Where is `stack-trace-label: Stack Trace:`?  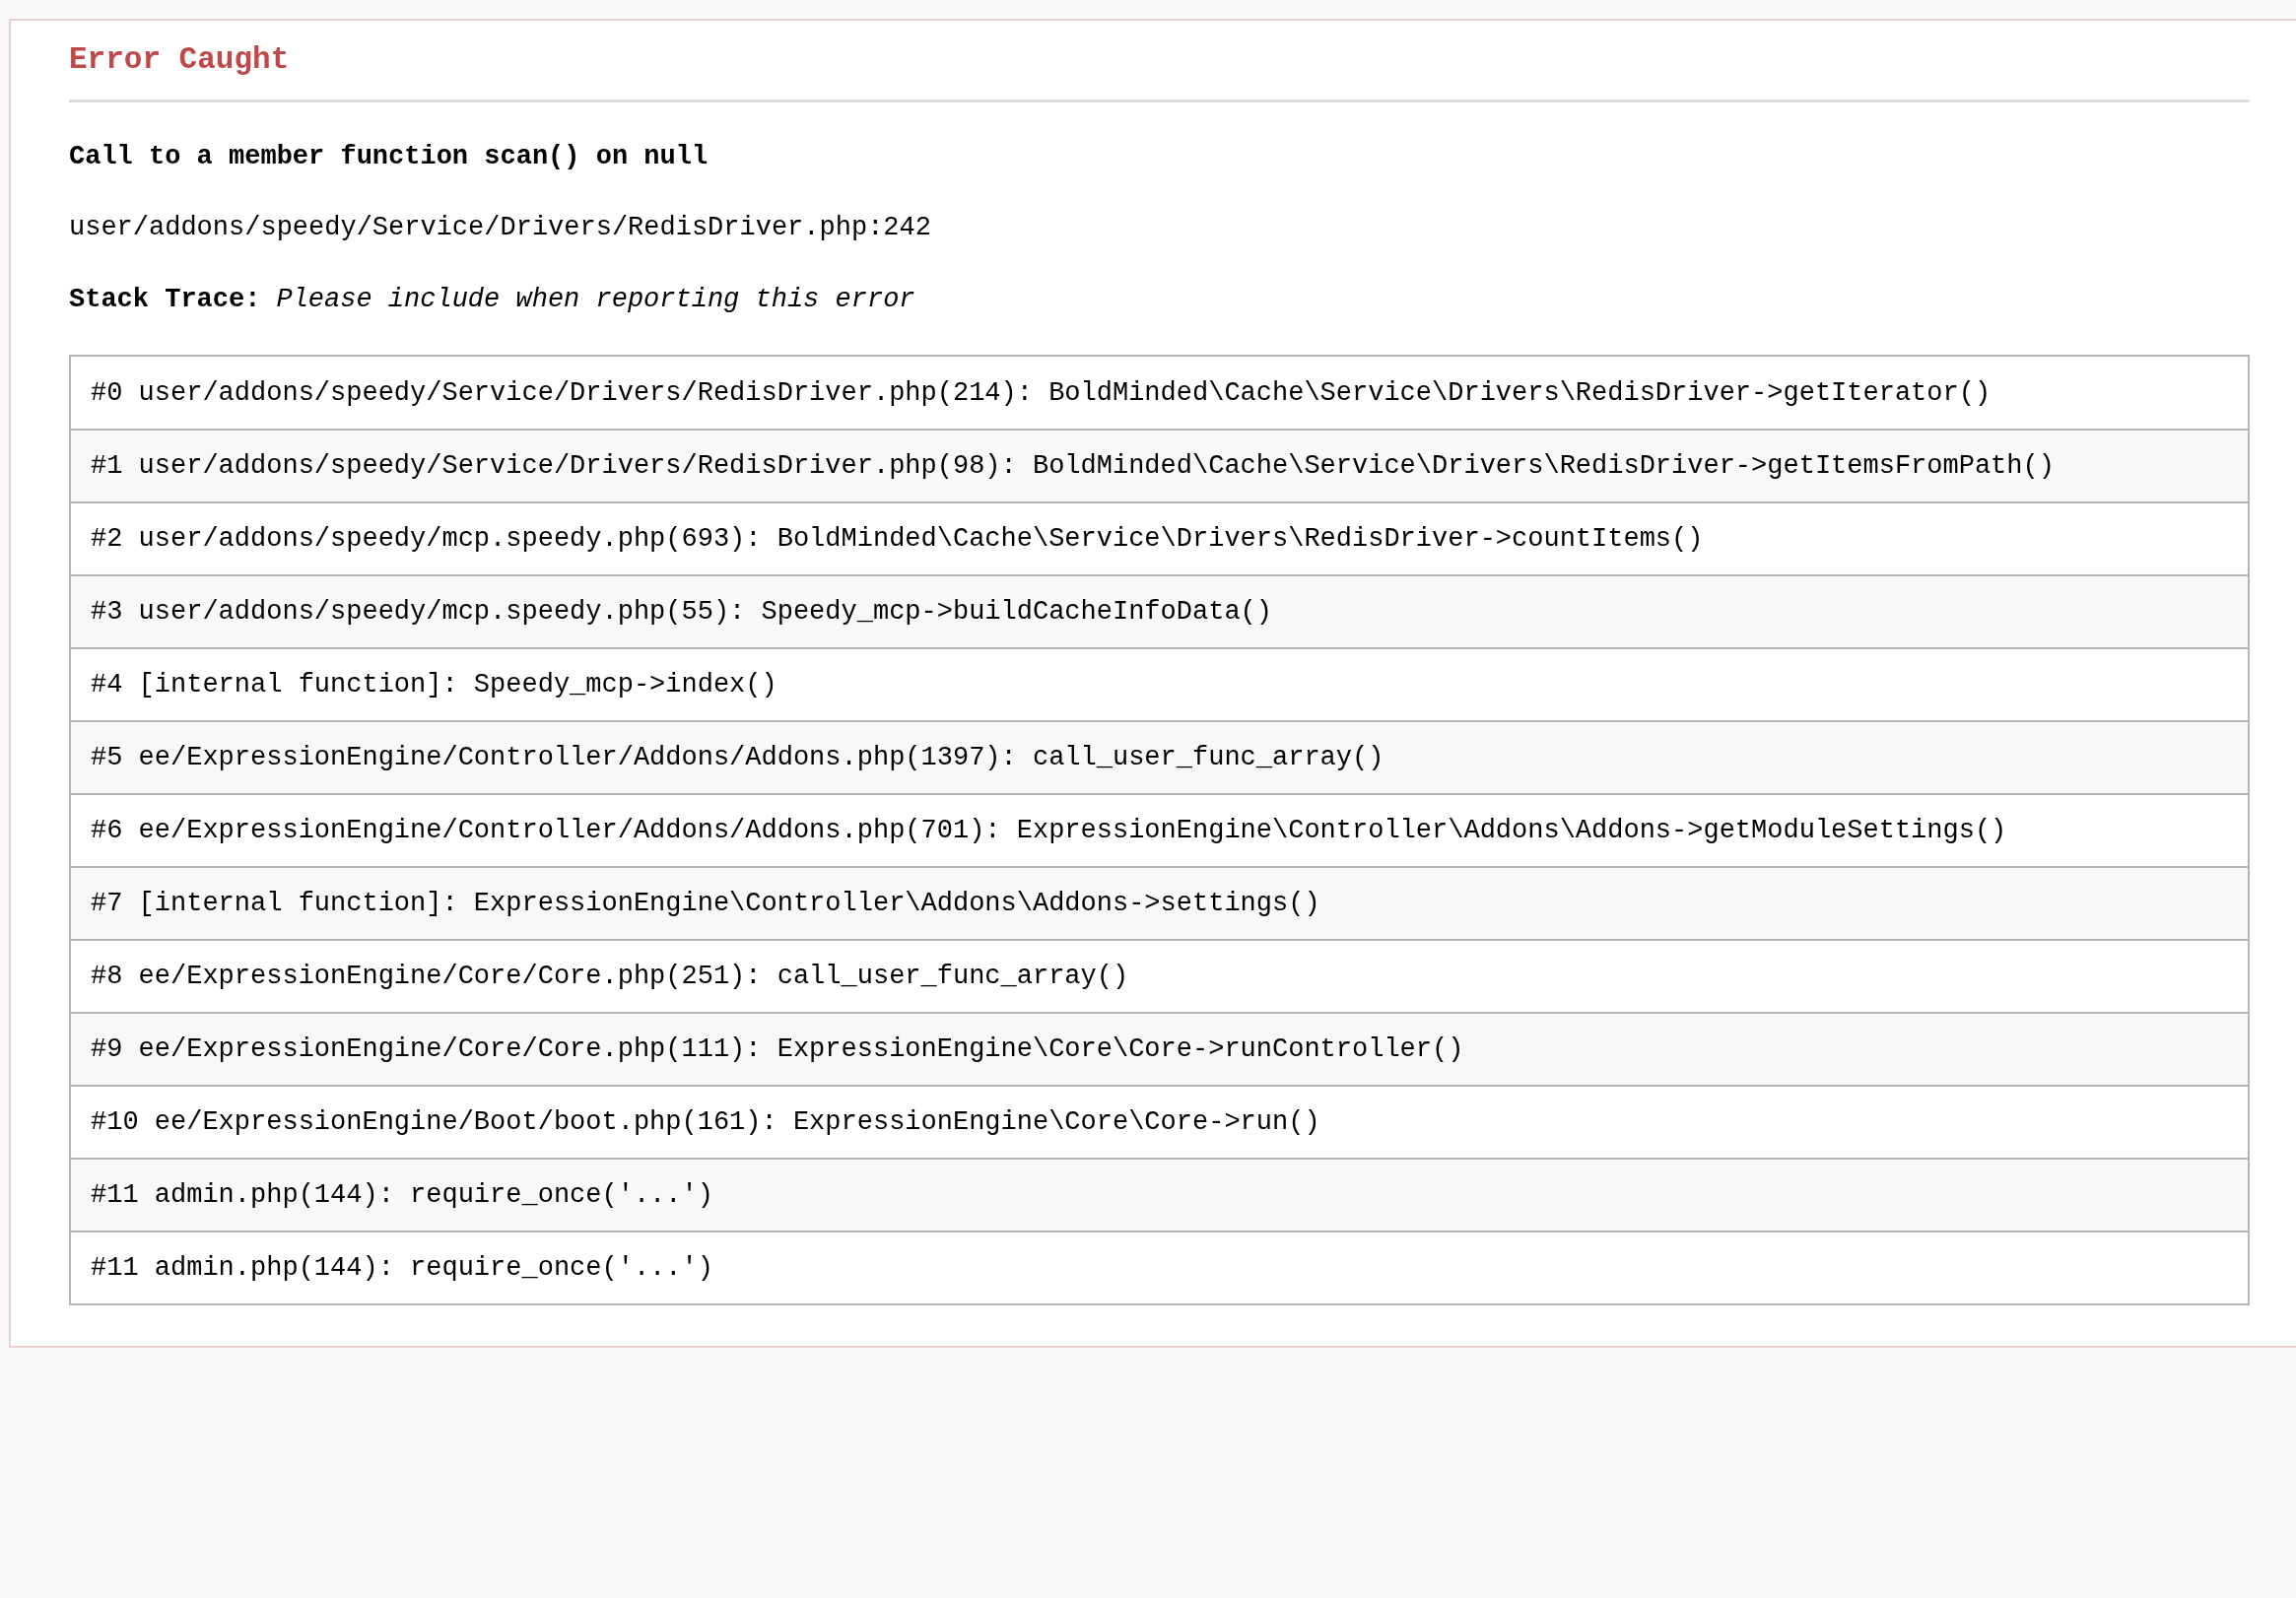 stack-trace-label: Stack Trace: is located at coordinates (165, 299).